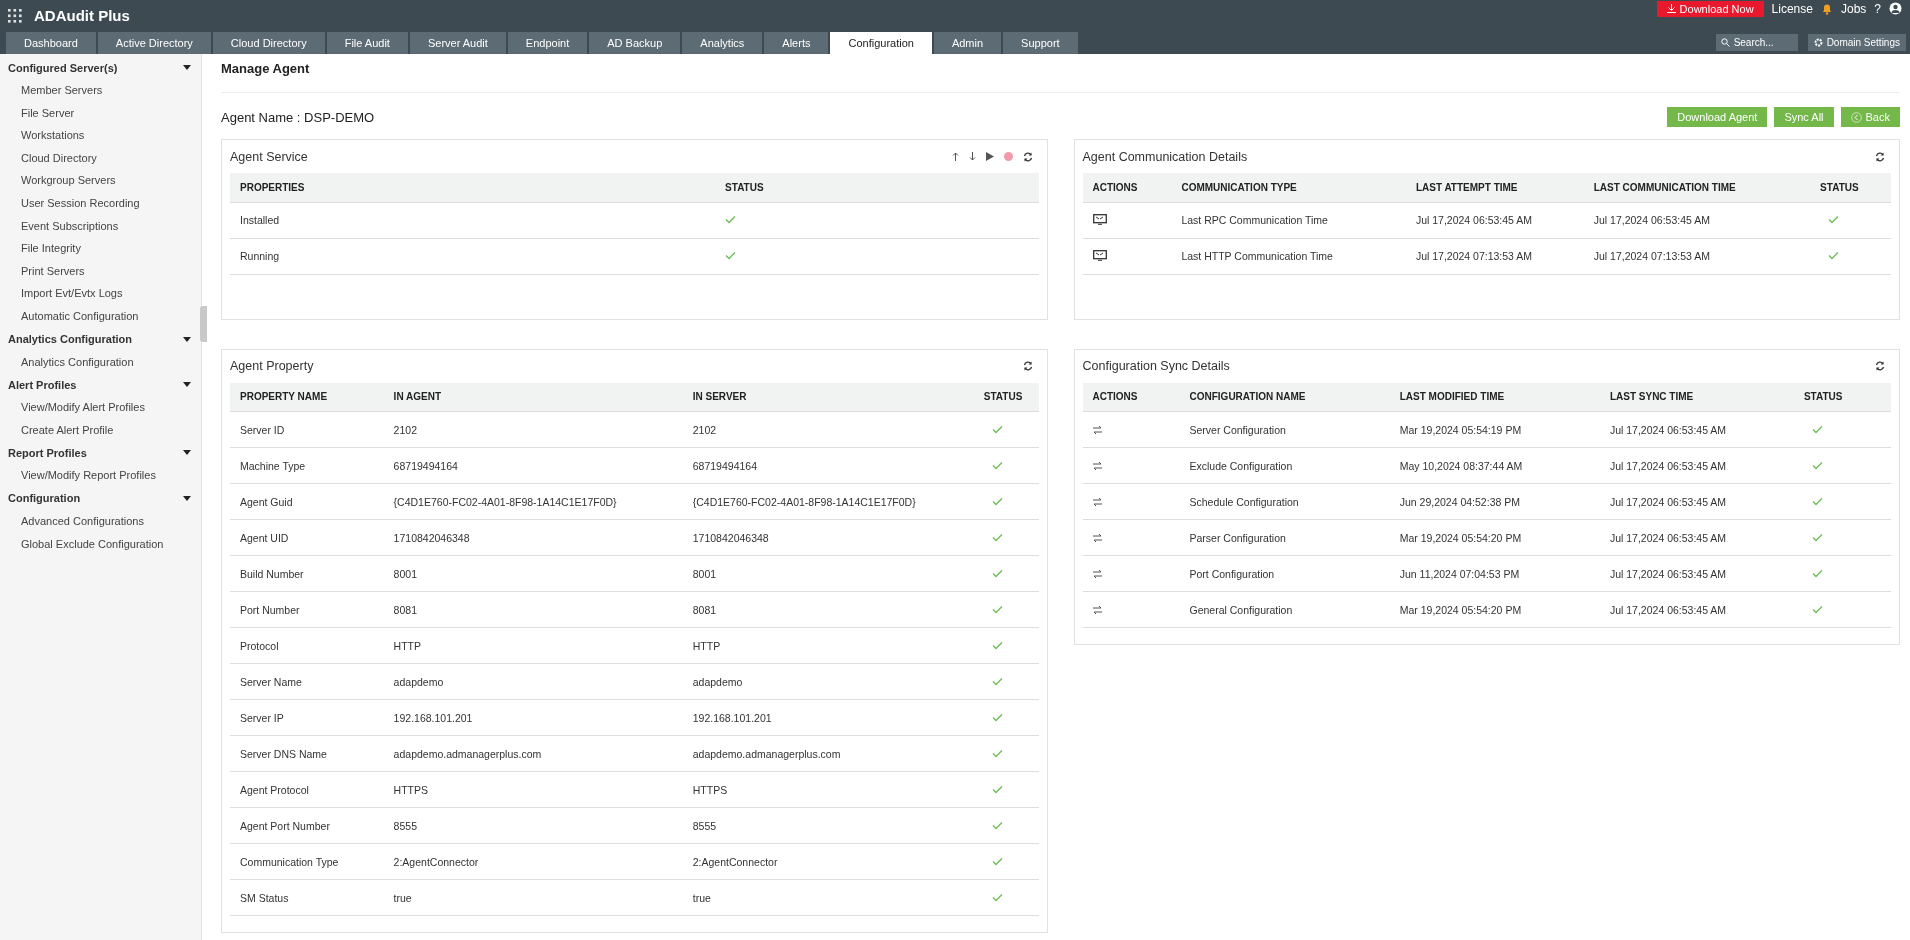 This screenshot has width=1910, height=940. What do you see at coordinates (1040, 43) in the screenshot?
I see `nav-tab: Support` at bounding box center [1040, 43].